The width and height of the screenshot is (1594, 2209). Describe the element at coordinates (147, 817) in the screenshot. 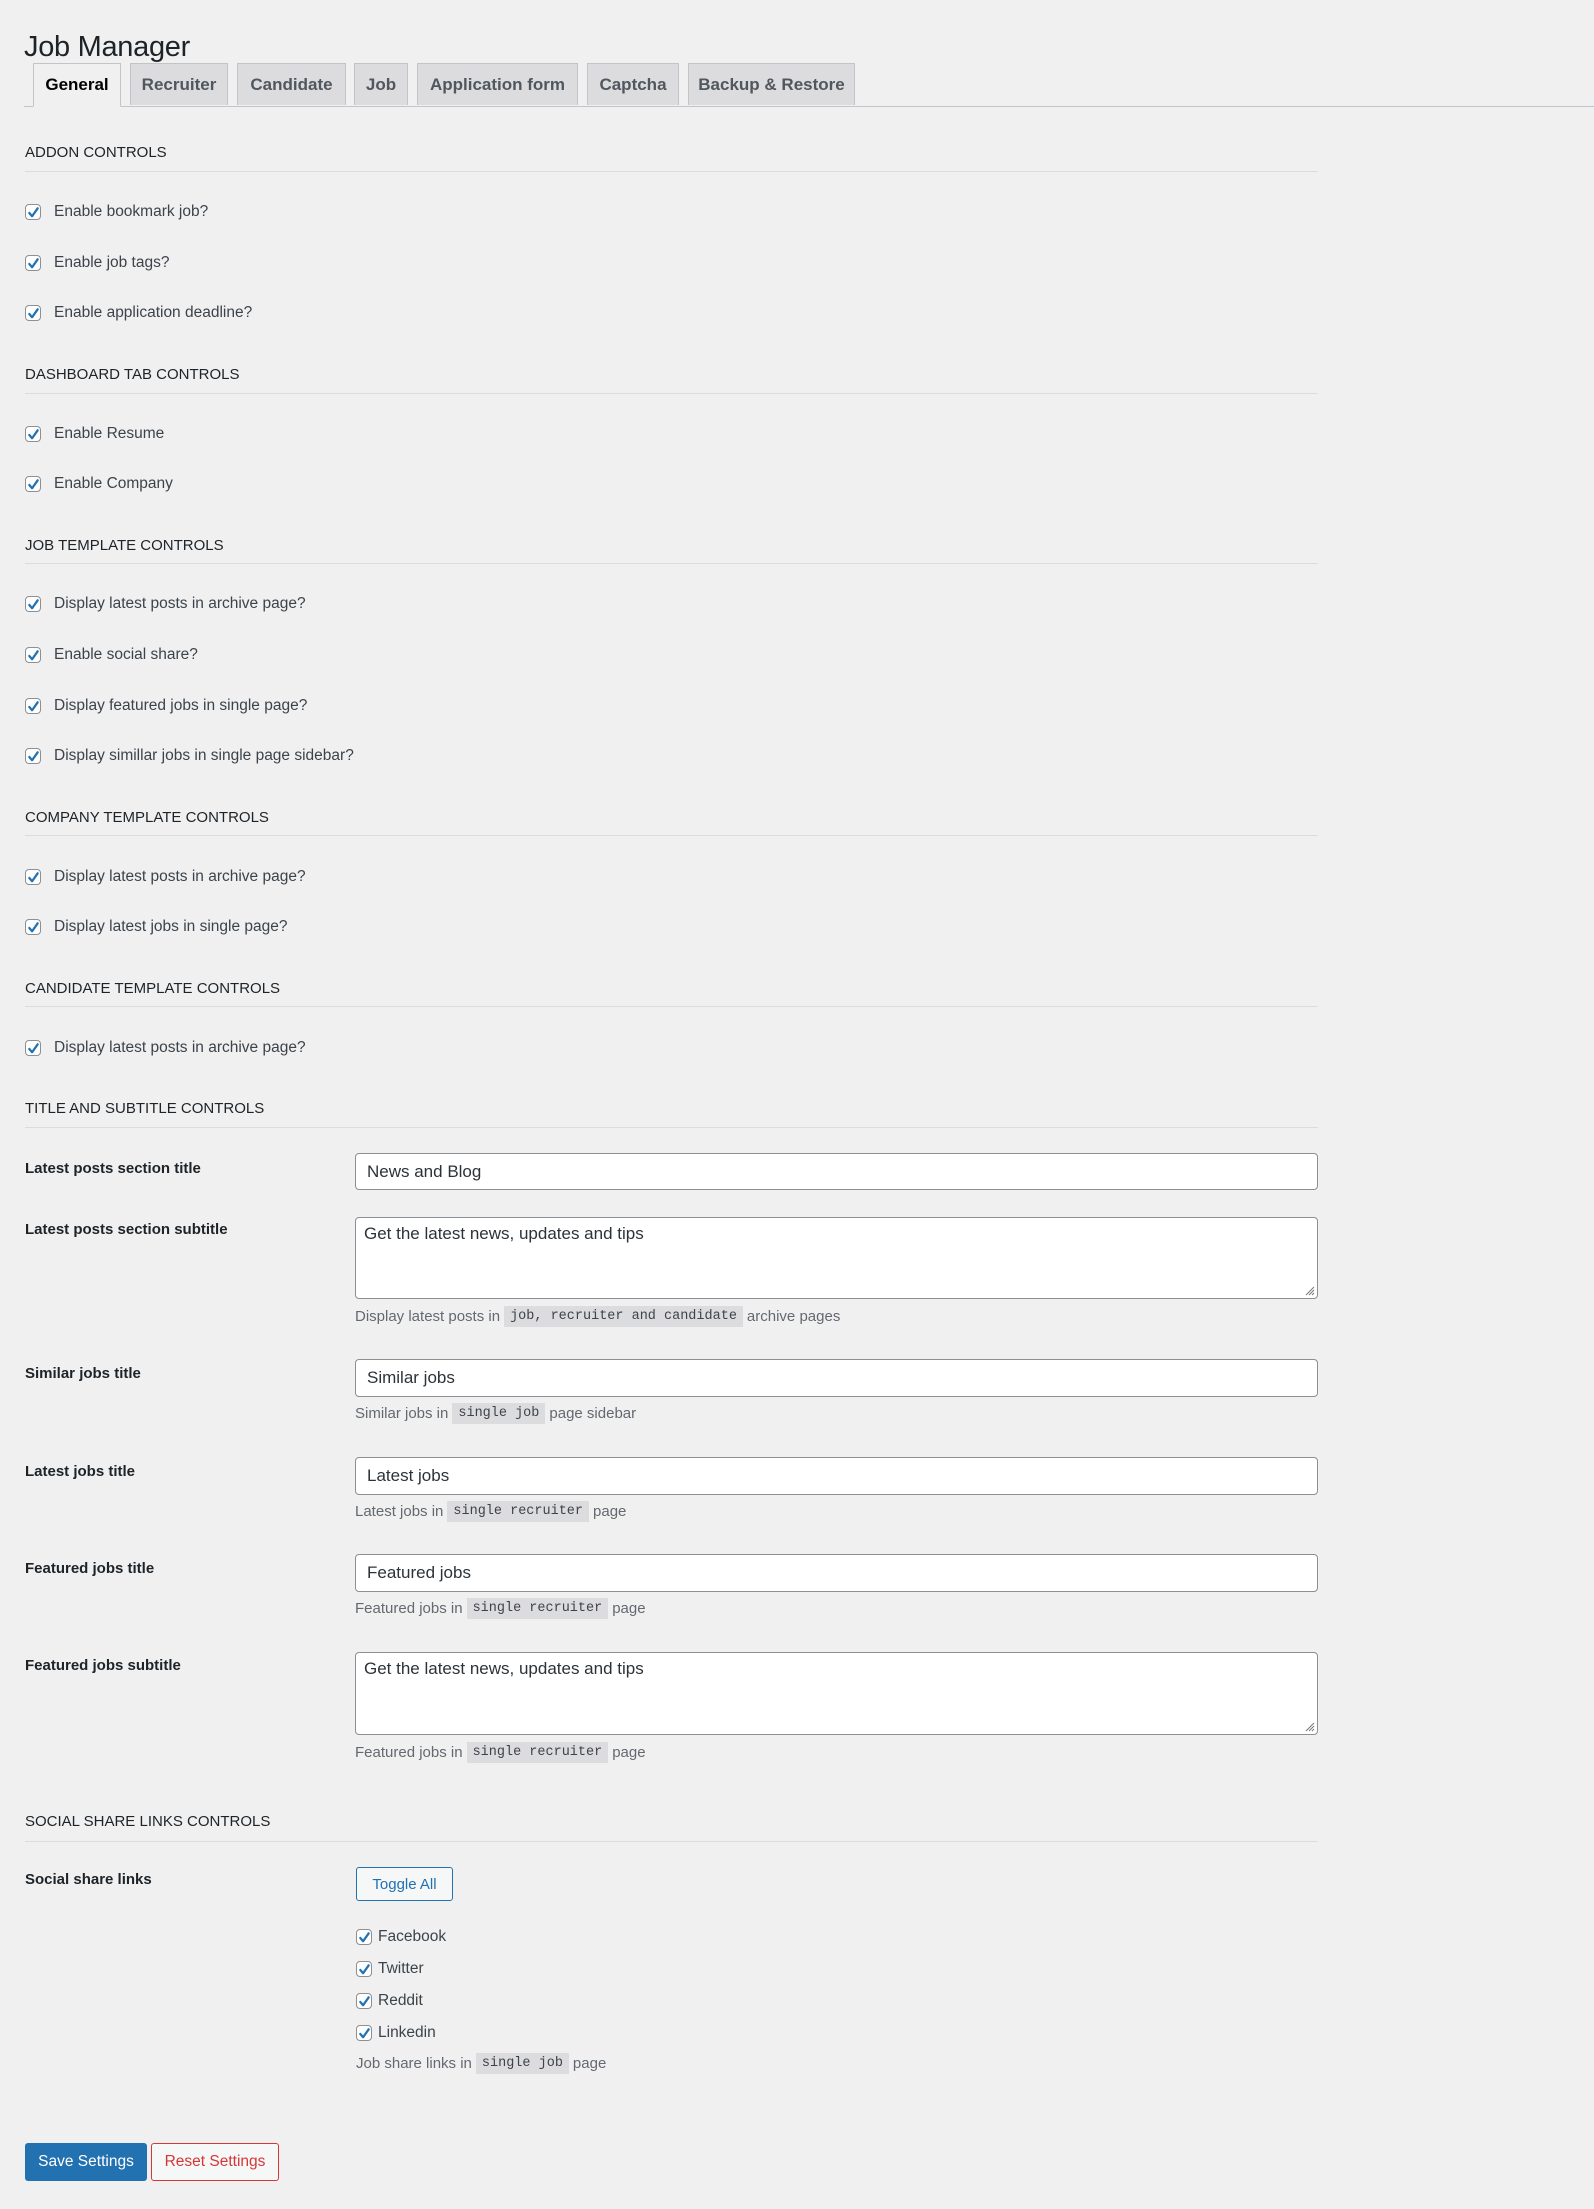

I see `section-title-company-template: Company Template Controls` at that location.